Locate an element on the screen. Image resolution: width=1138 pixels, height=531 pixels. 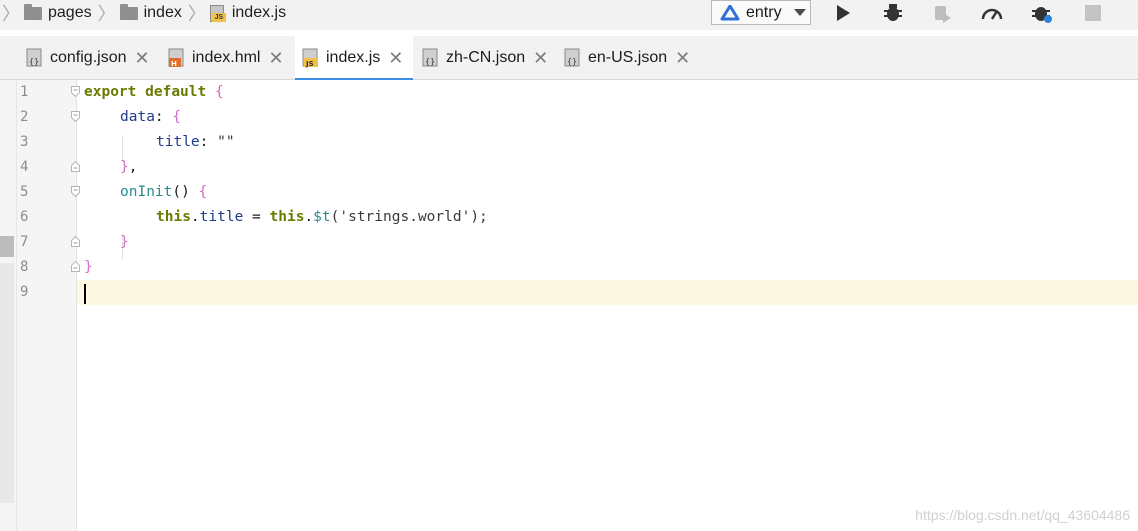
breadcrumb-label: index.js is located at coordinates (259, 12).